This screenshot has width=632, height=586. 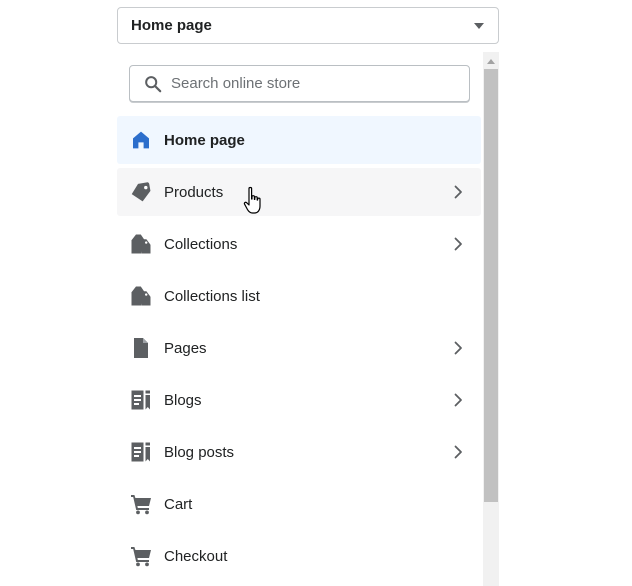 I want to click on menu-item-label: Collections, so click(x=201, y=244).